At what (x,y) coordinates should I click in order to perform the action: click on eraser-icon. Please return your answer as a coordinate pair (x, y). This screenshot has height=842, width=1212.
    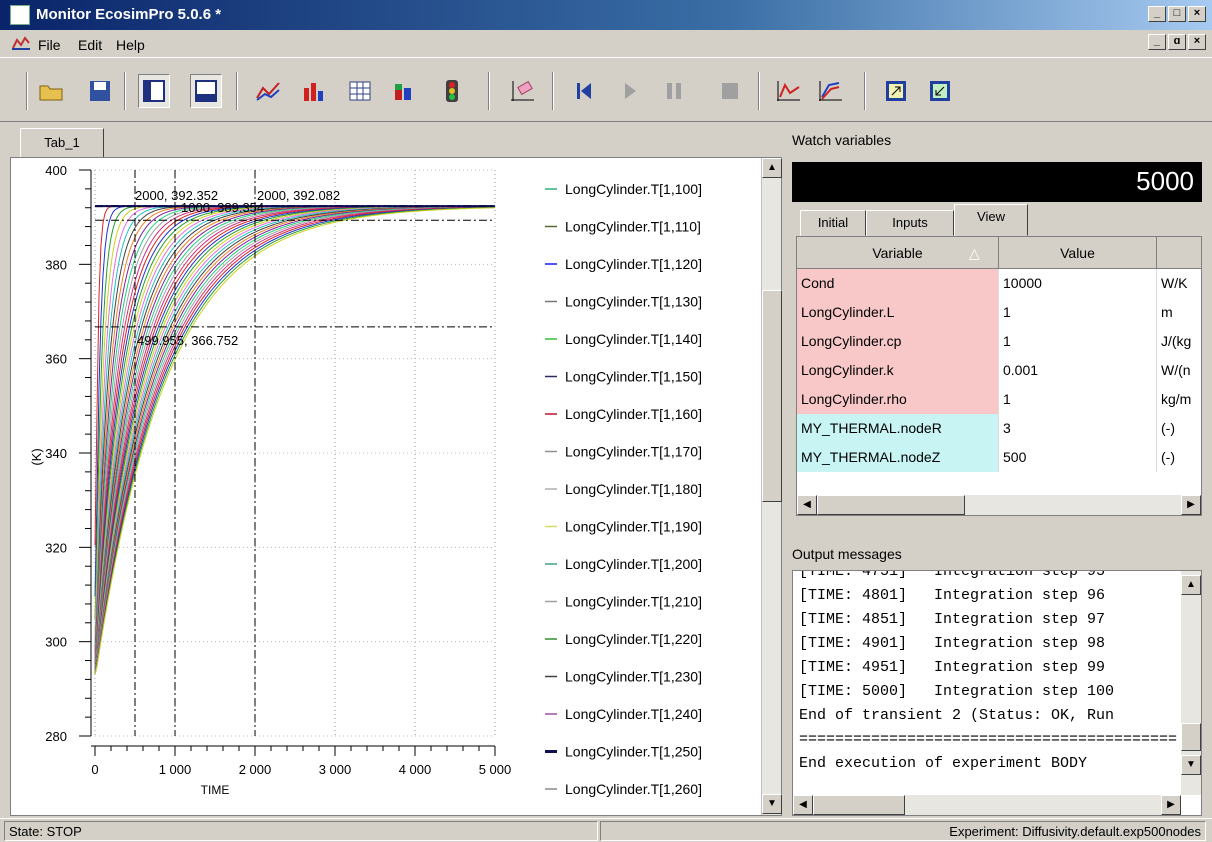
    Looking at the image, I should click on (522, 91).